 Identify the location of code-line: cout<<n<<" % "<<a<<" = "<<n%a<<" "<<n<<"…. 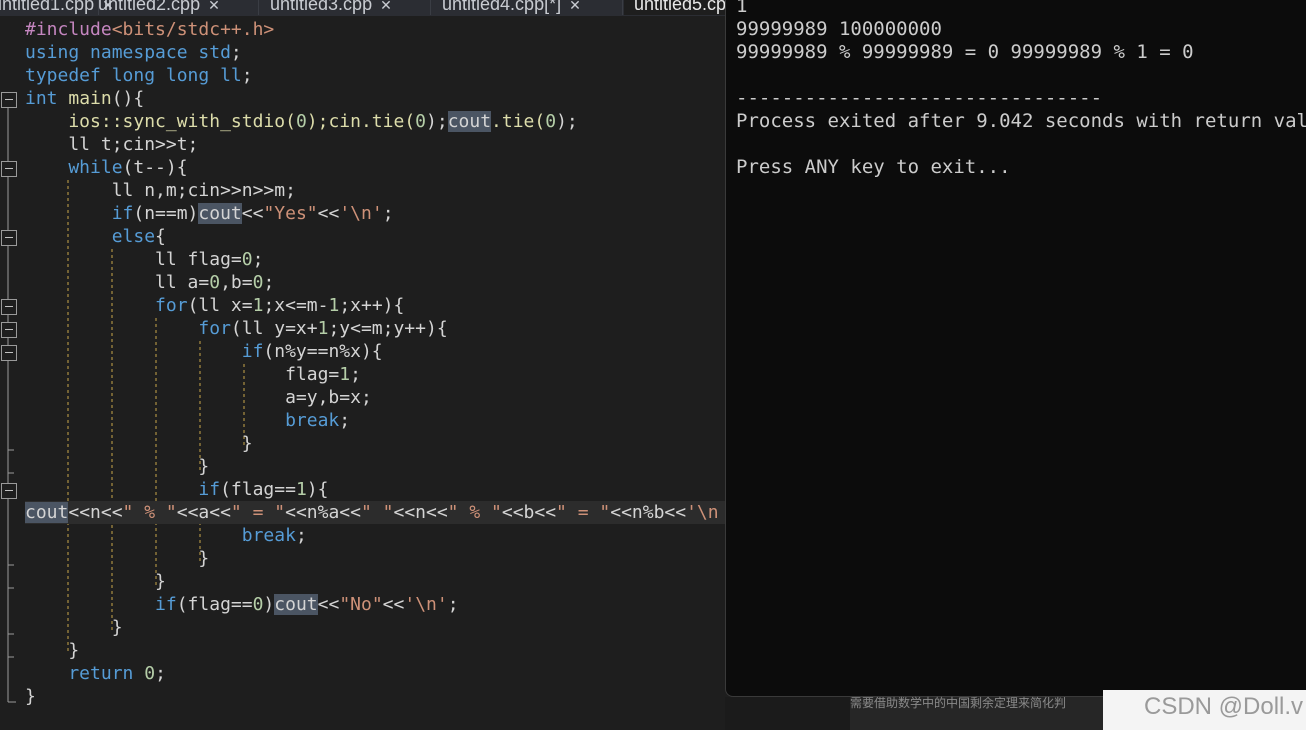
(375, 512).